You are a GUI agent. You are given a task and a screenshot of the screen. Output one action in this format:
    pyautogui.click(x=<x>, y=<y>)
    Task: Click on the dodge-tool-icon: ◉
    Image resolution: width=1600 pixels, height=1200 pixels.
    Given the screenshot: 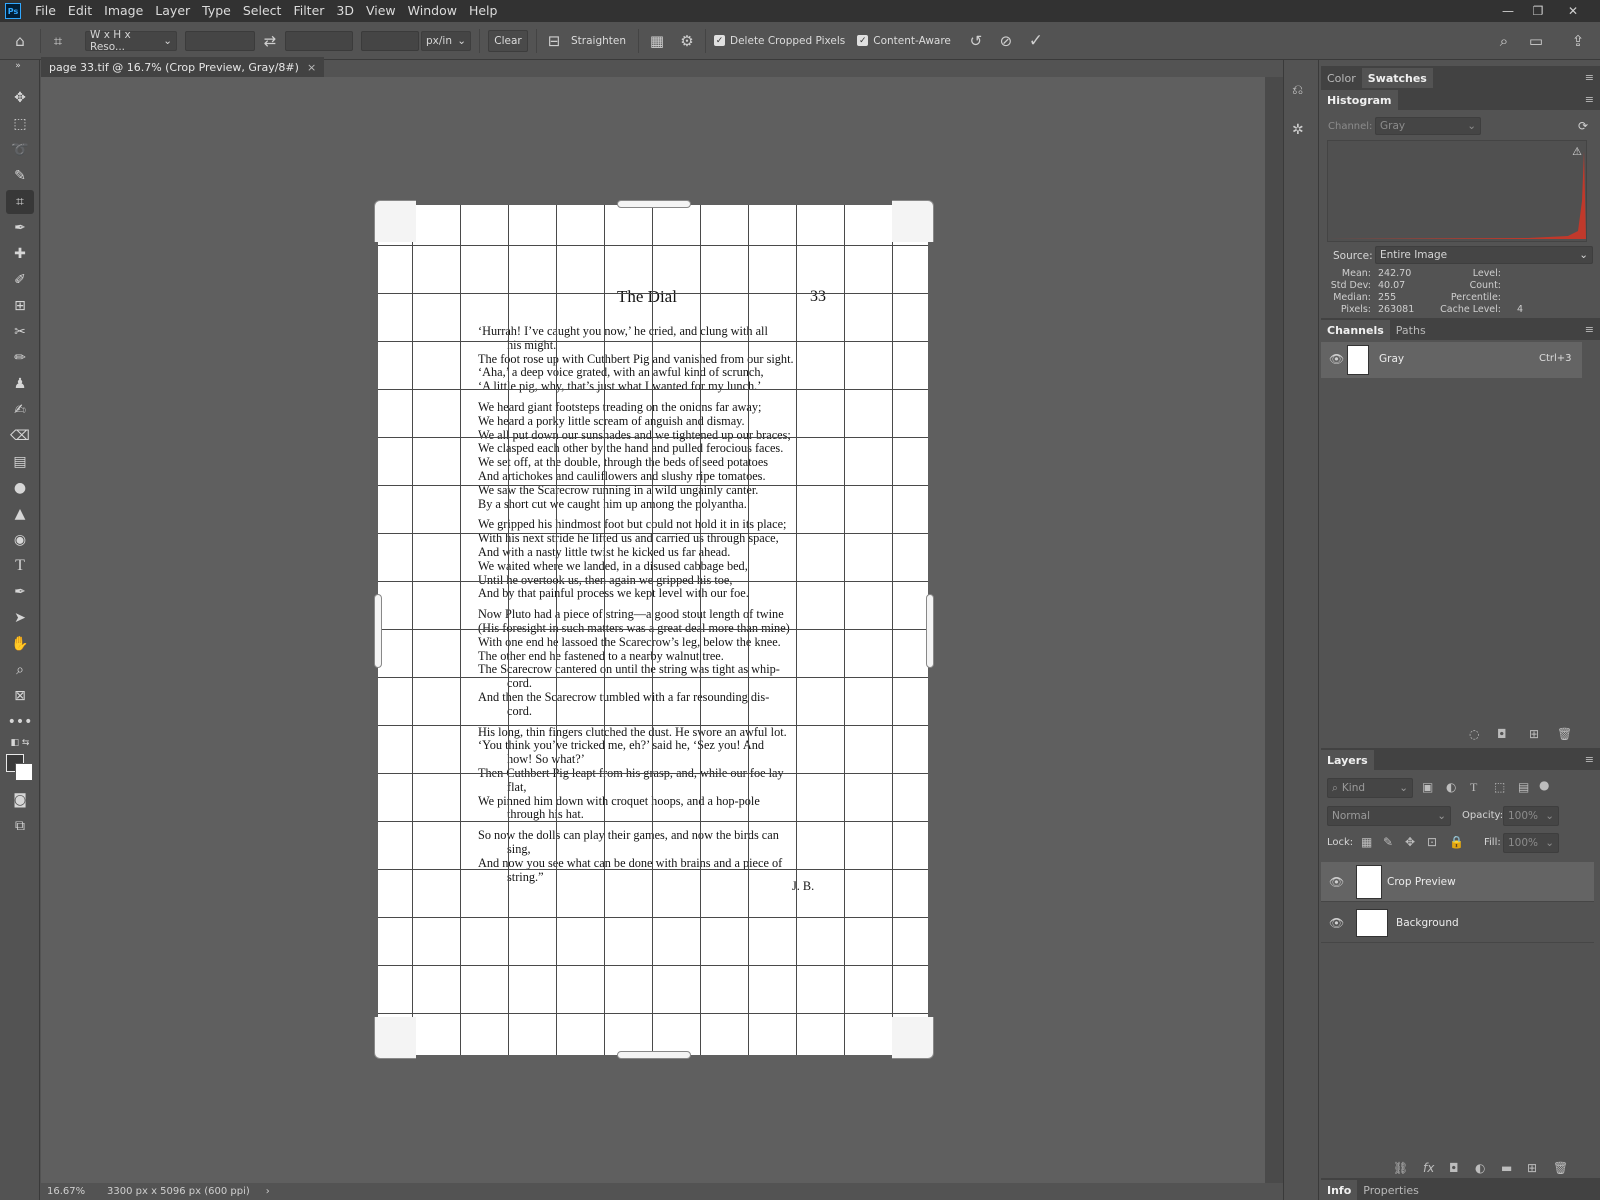 What is the action you would take?
    pyautogui.click(x=20, y=540)
    